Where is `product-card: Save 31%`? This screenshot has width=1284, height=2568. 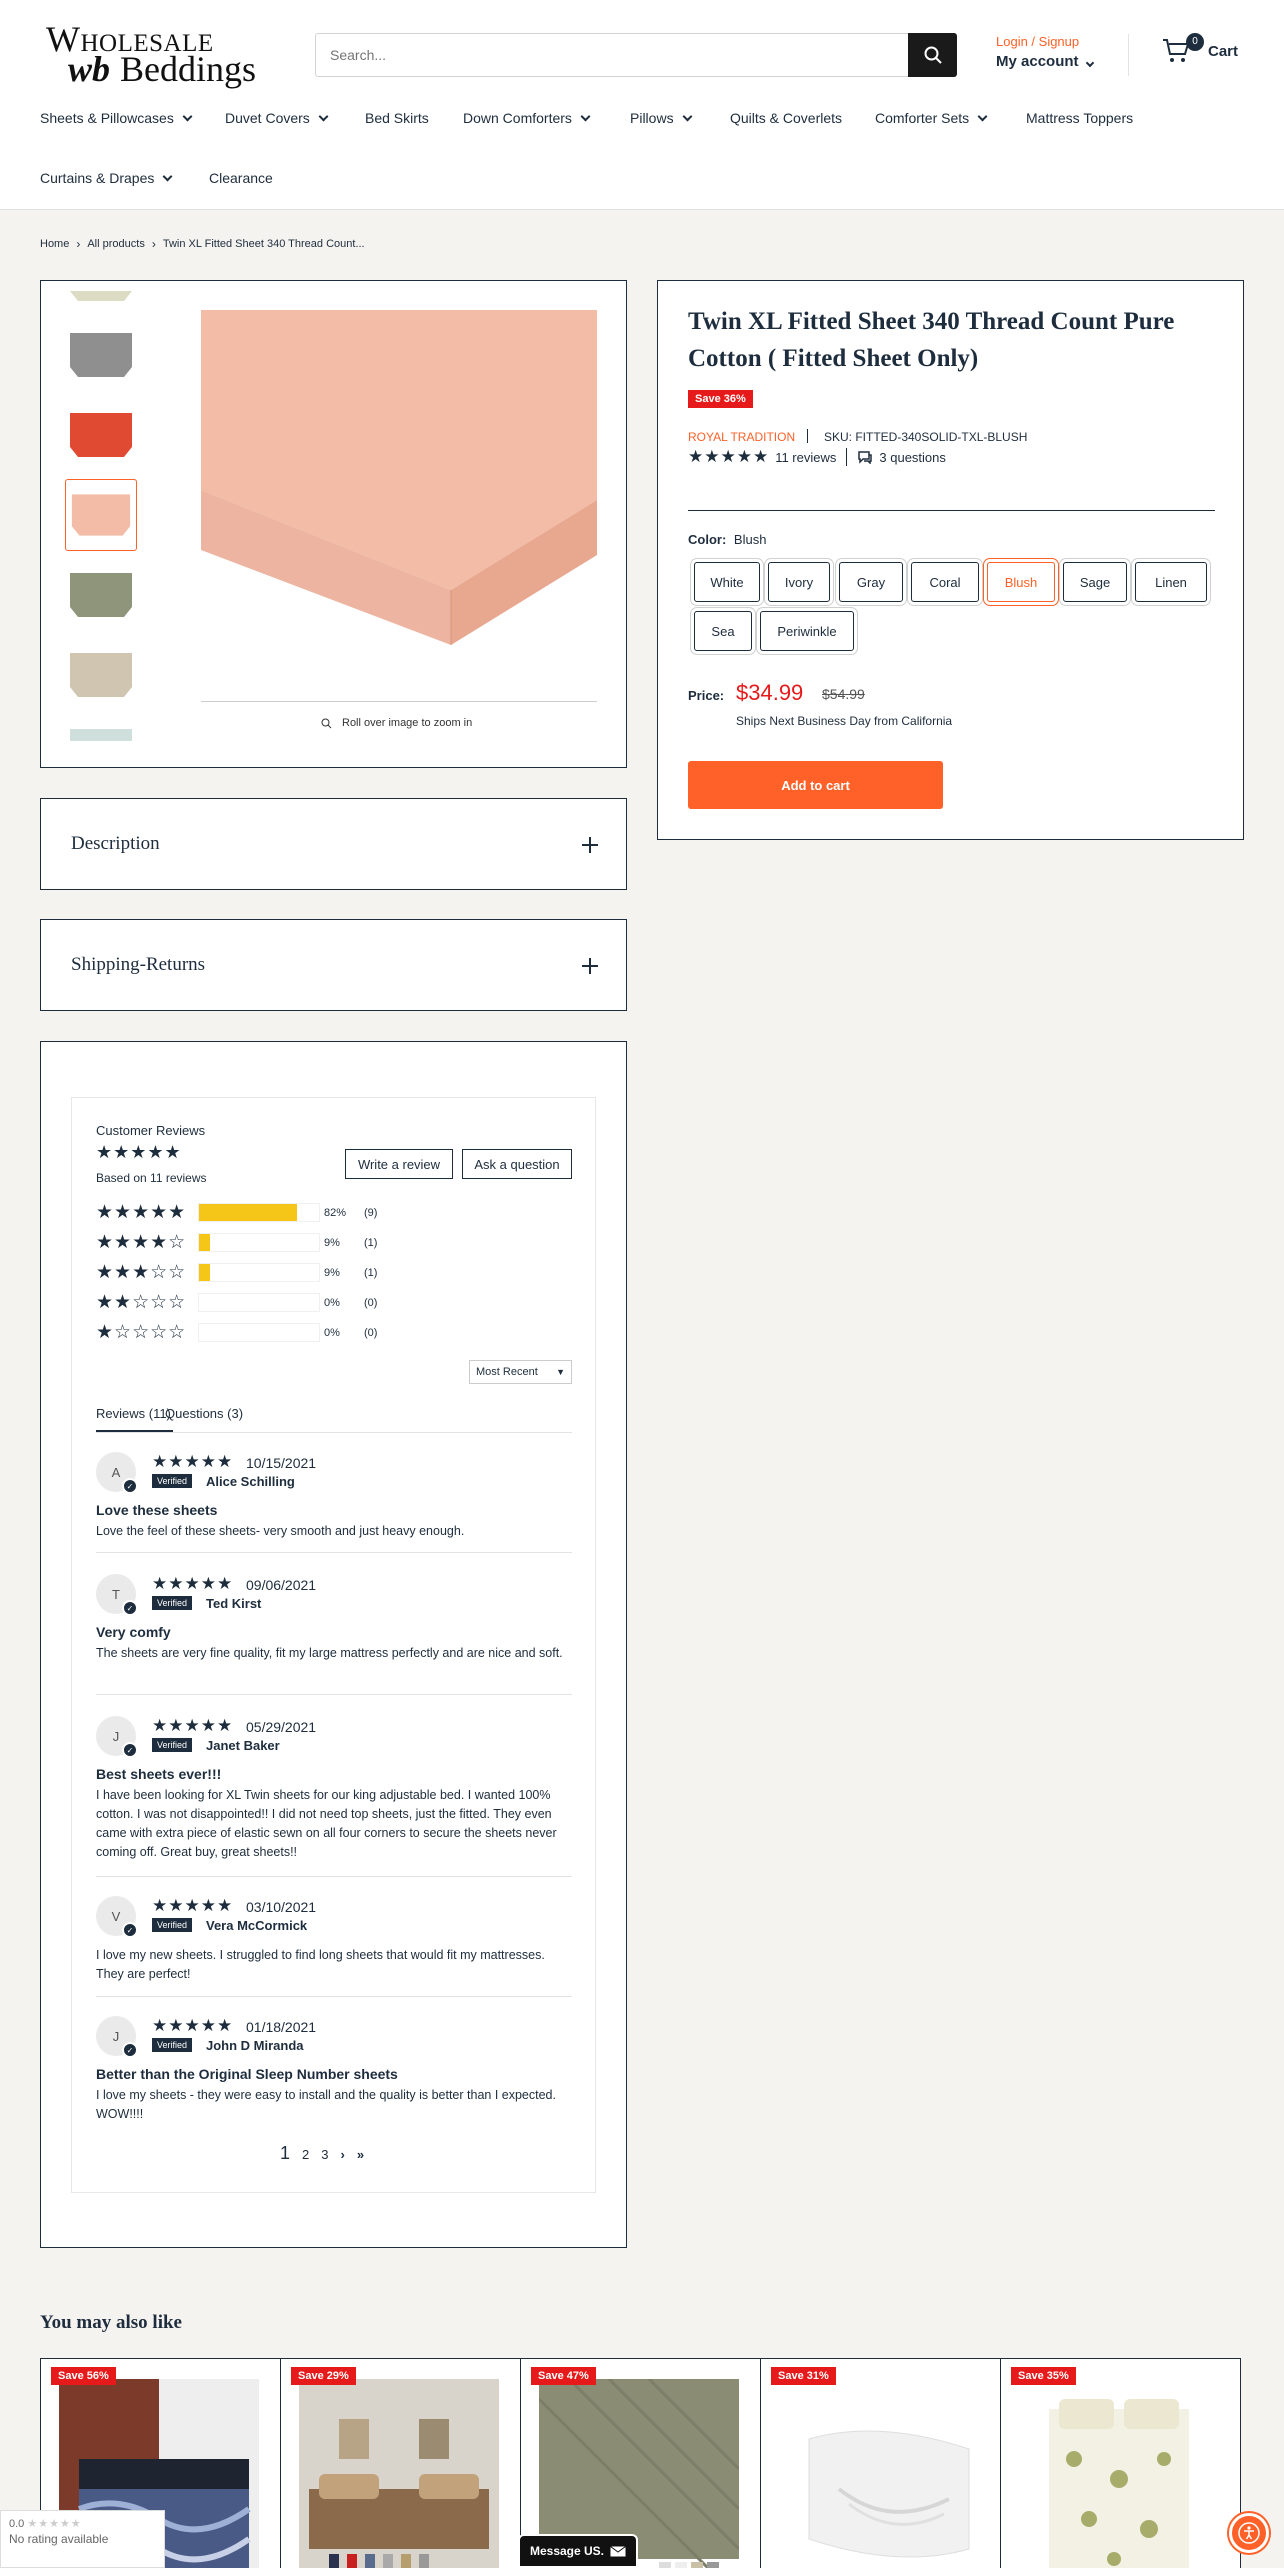
product-card: Save 31% is located at coordinates (880, 2463).